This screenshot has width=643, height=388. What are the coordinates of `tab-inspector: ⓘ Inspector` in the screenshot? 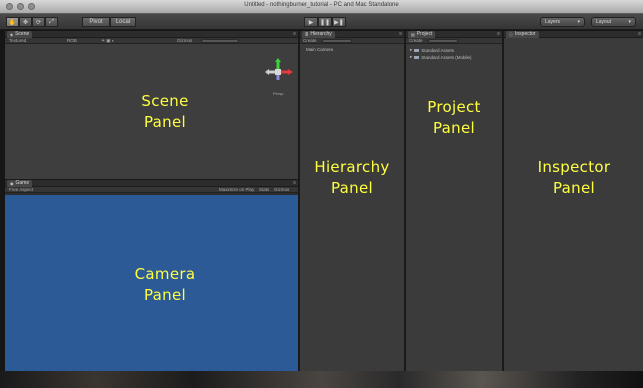 It's located at (522, 34).